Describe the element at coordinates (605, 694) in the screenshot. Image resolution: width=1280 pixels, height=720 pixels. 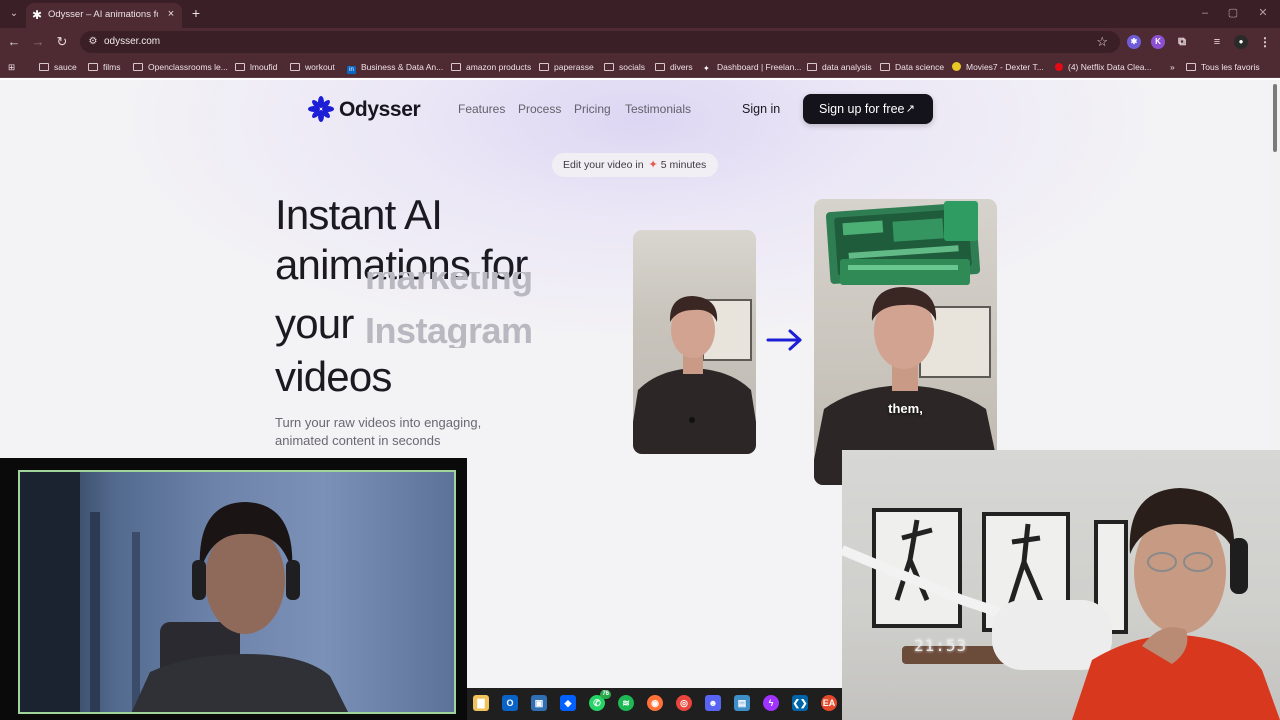
I see `notification-badge: 76` at that location.